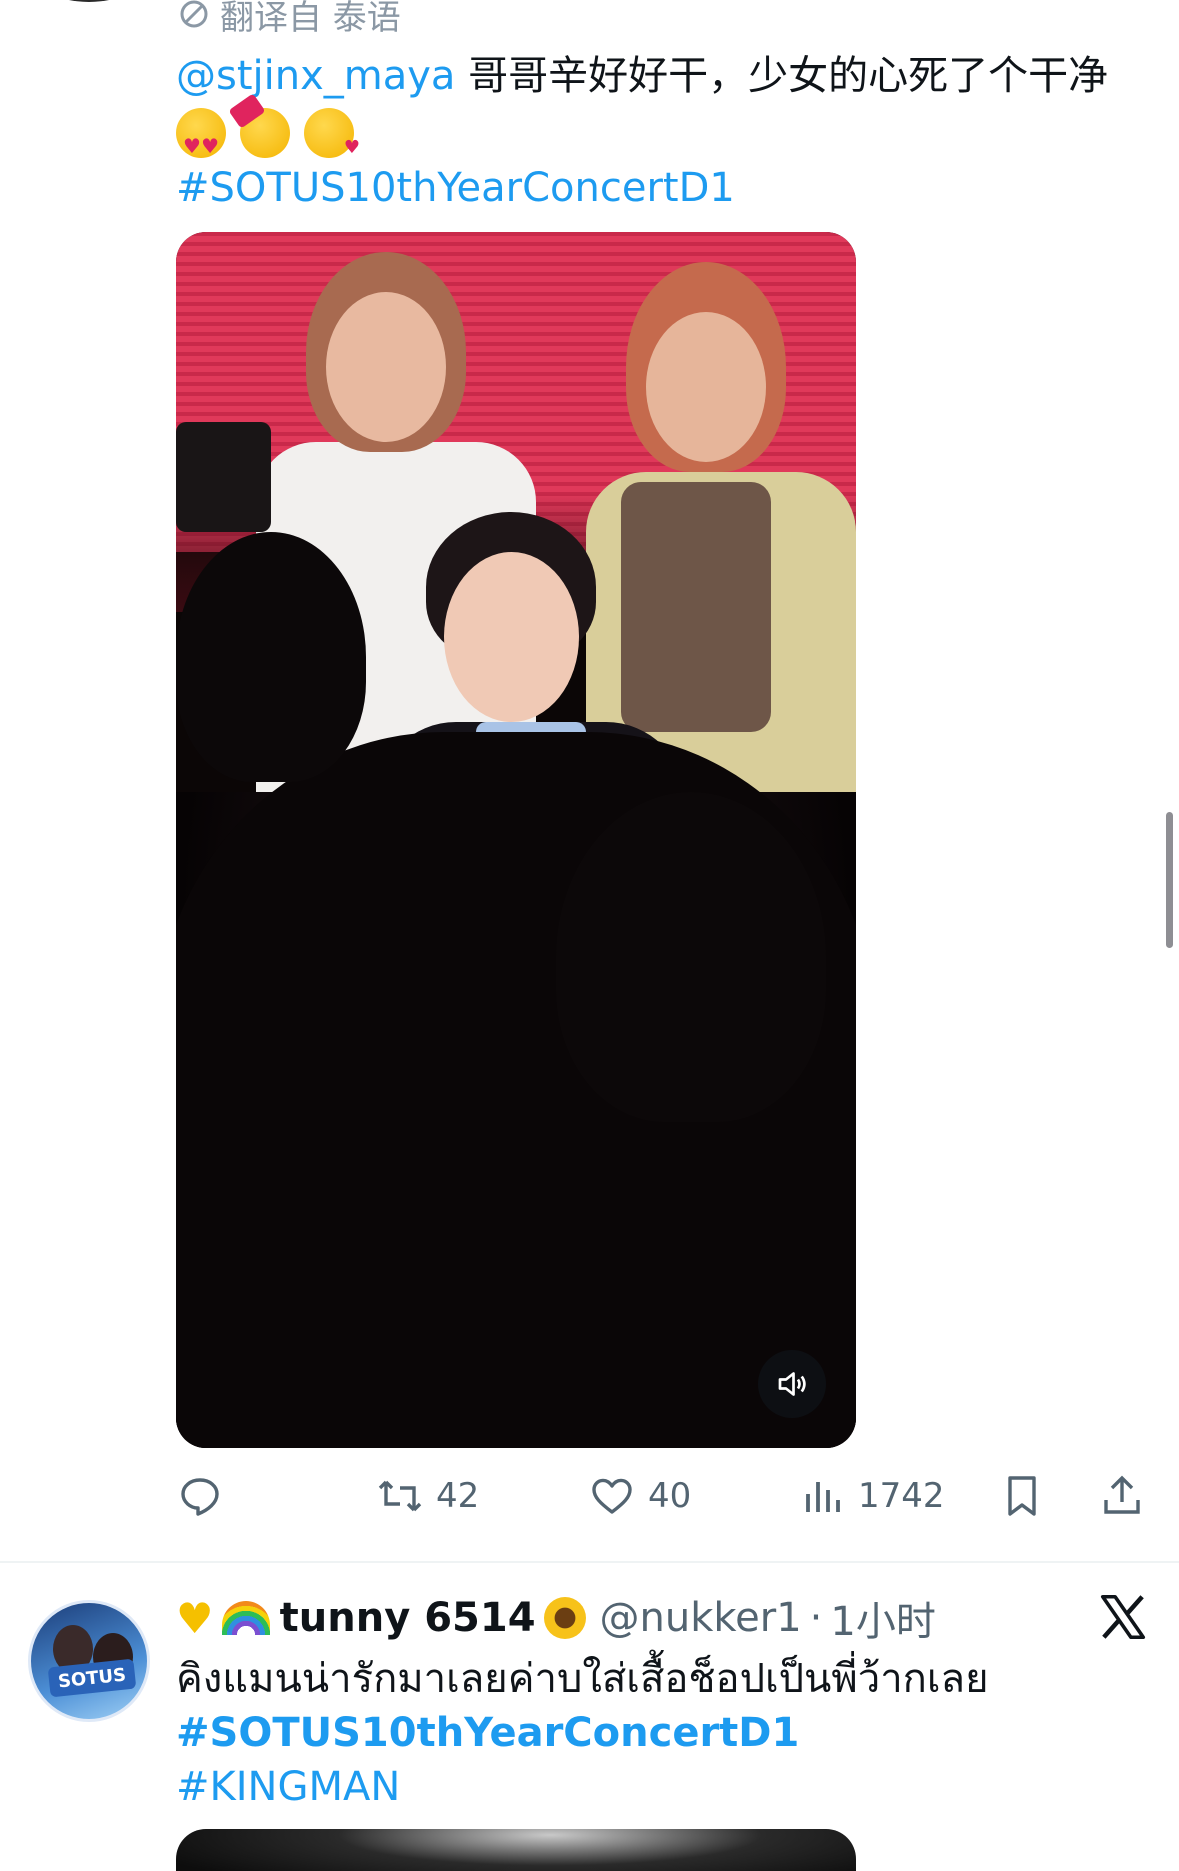 The height and width of the screenshot is (1871, 1179). Describe the element at coordinates (516, 1850) in the screenshot. I see `tweet-media` at that location.